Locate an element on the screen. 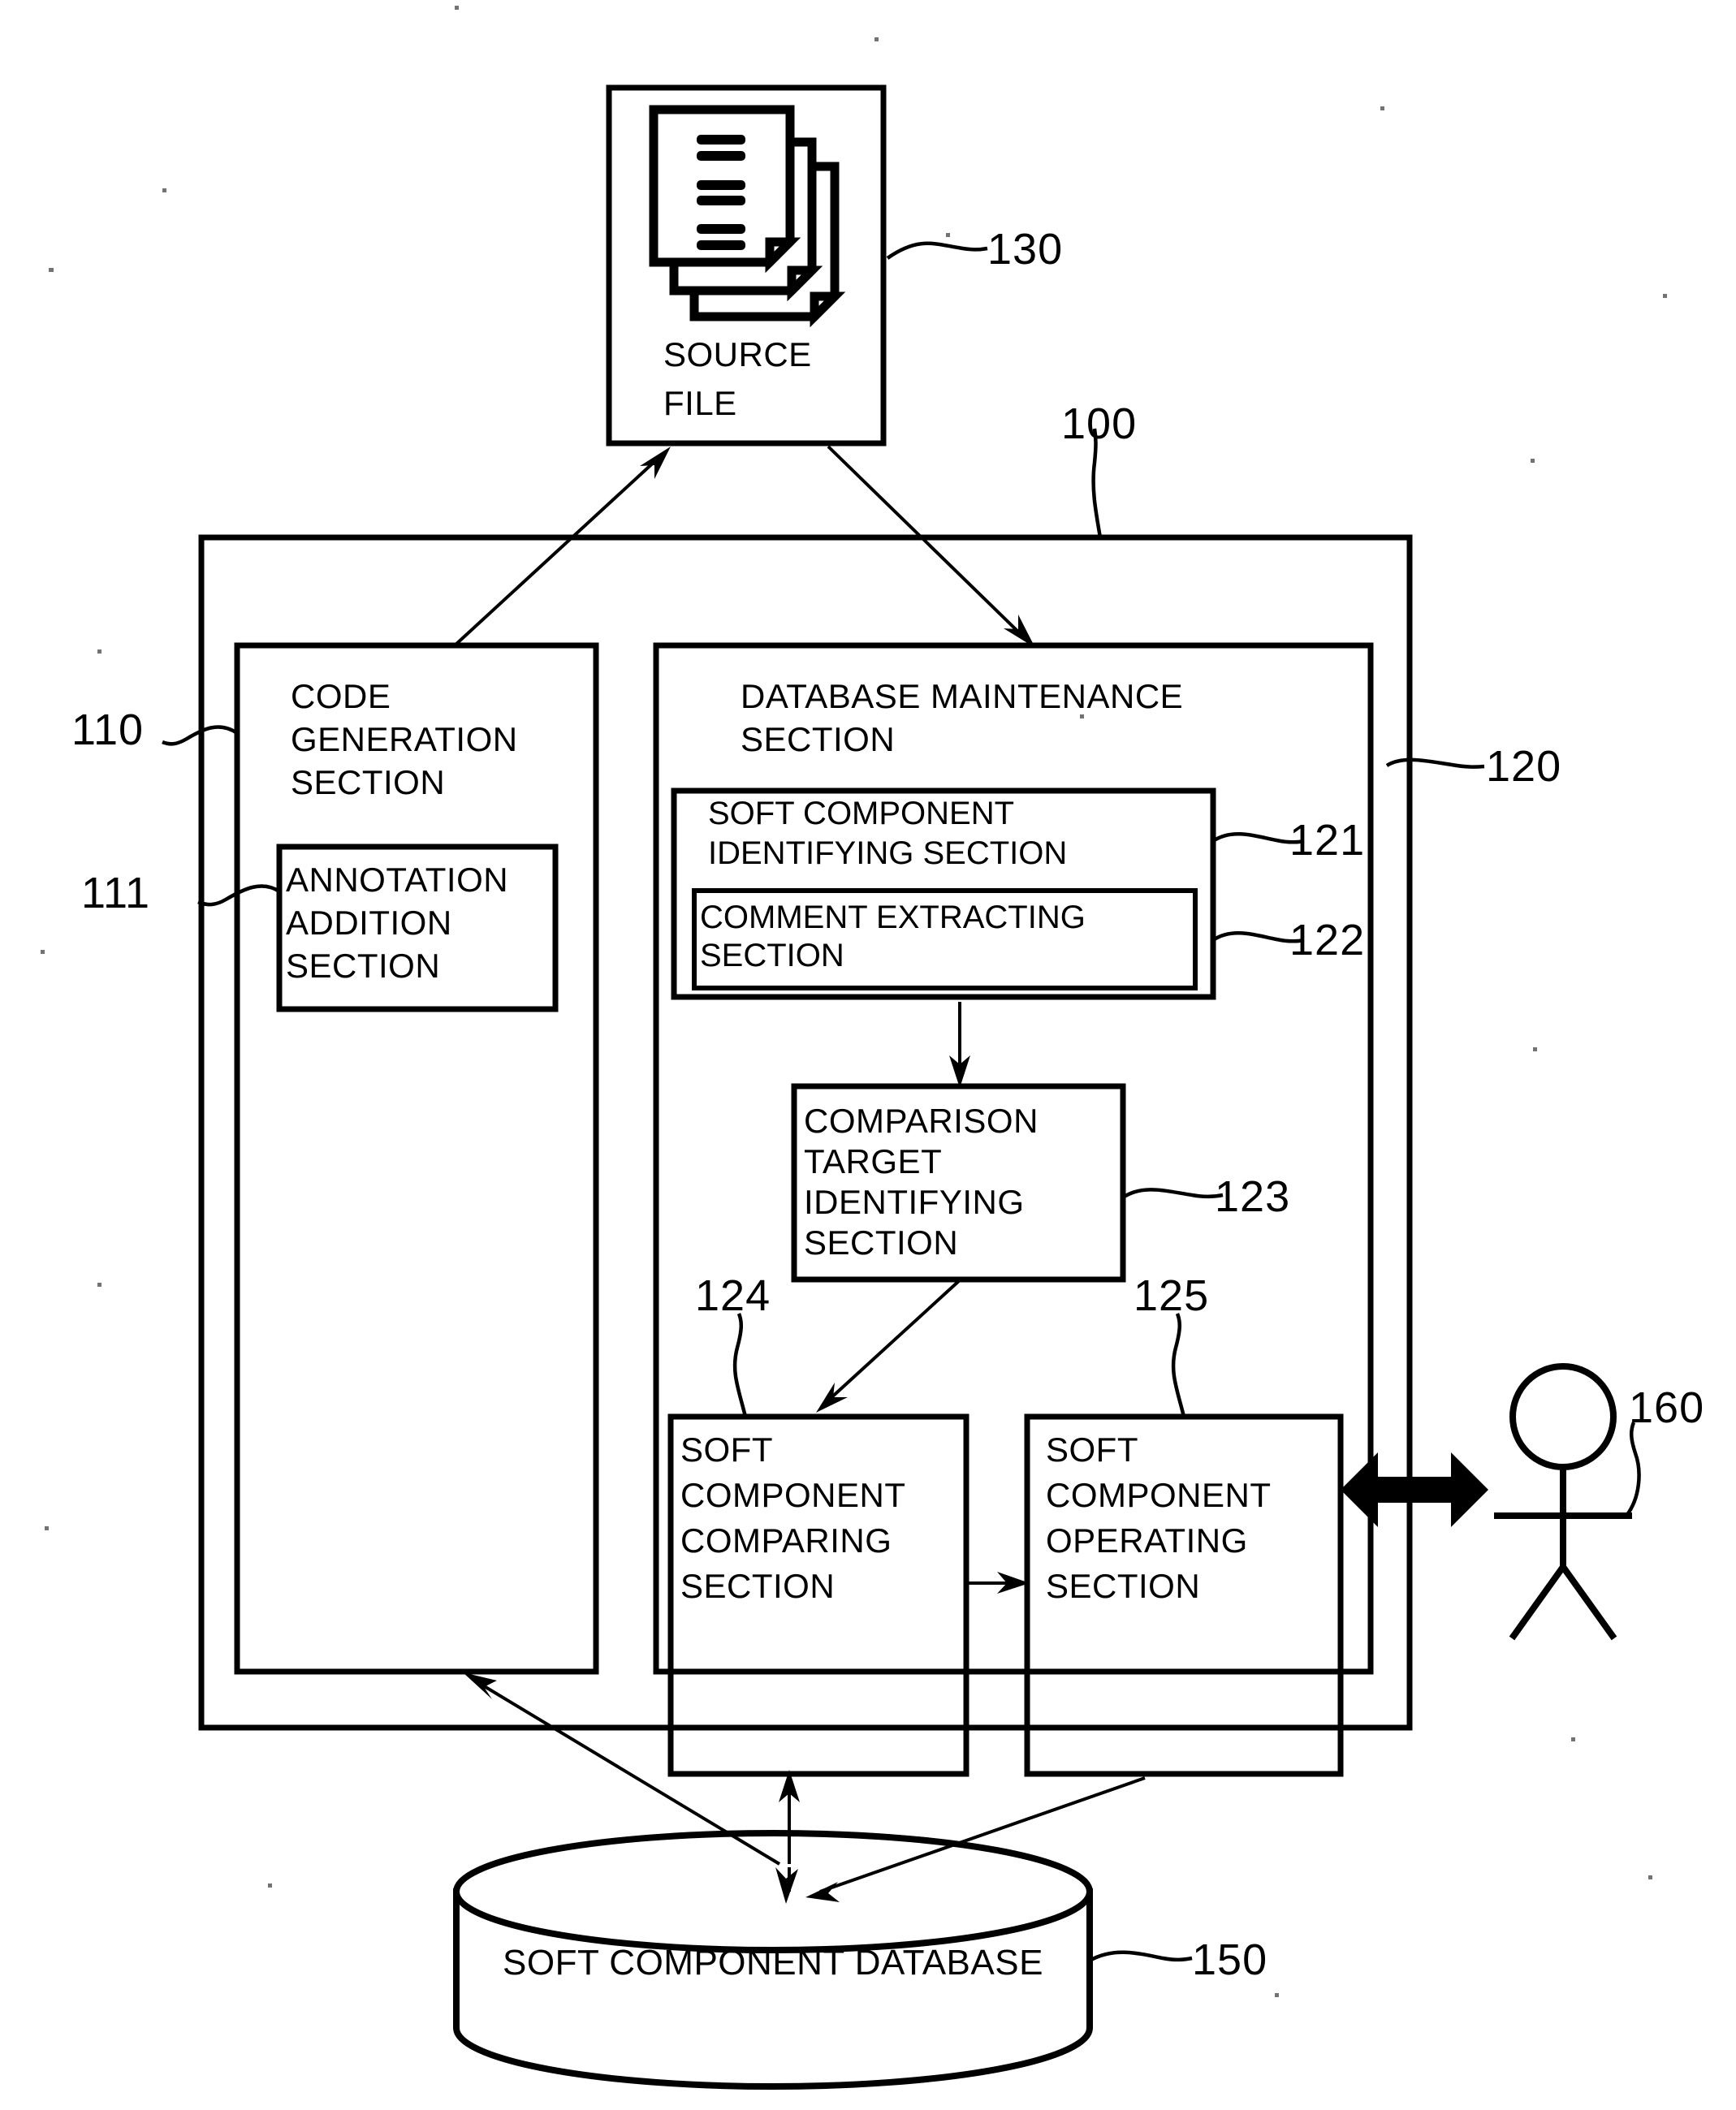  soft-component-operating-title-line4: SECTION is located at coordinates (1123, 1586).